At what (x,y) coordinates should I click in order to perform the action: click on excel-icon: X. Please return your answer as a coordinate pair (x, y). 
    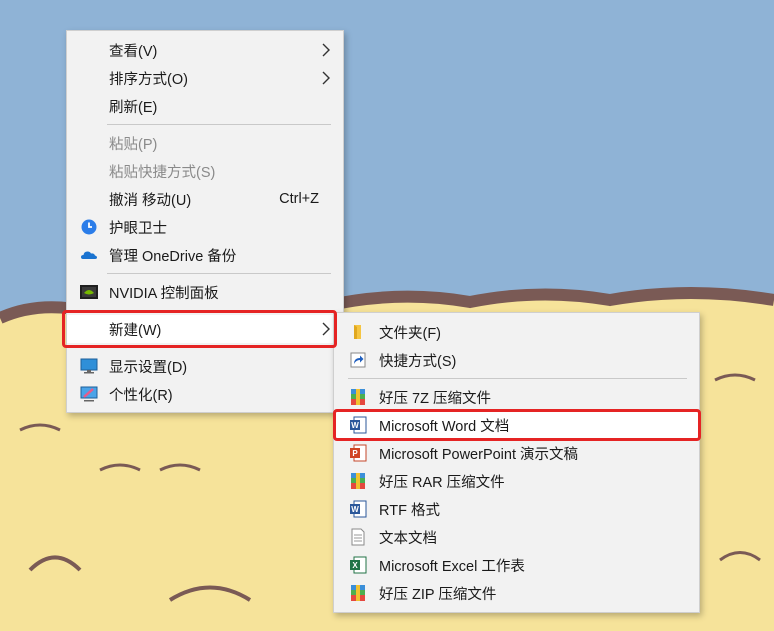
    Looking at the image, I should click on (358, 565).